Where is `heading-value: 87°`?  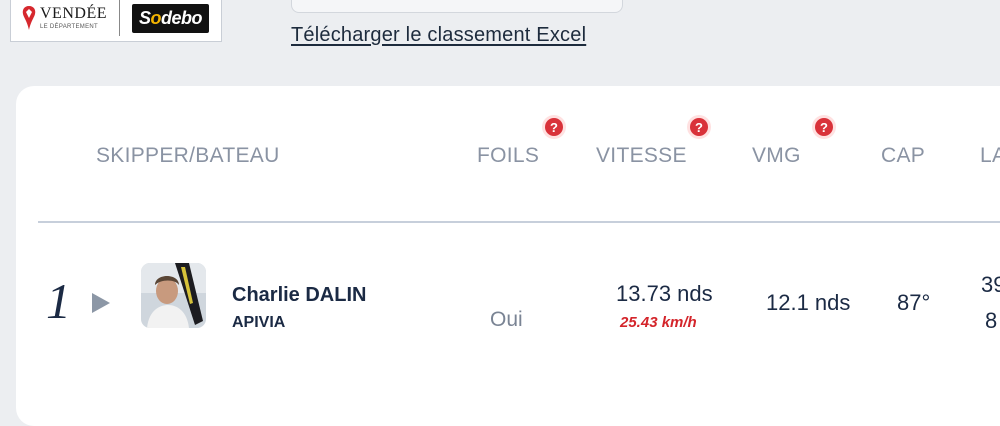
heading-value: 87° is located at coordinates (914, 302).